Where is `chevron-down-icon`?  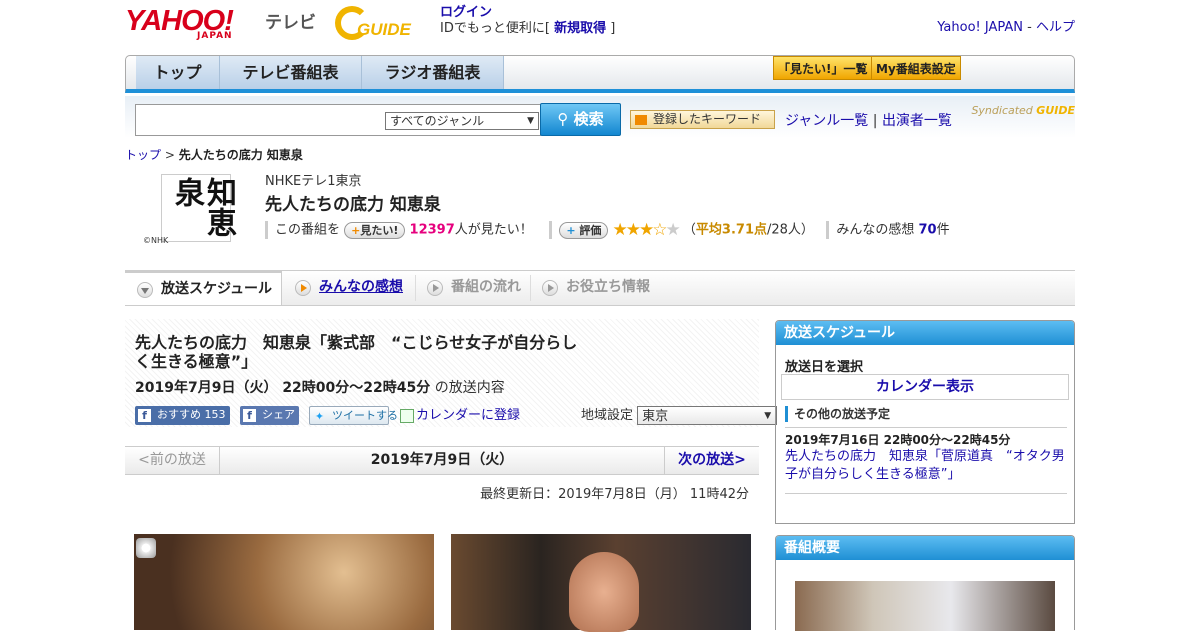
chevron-down-icon is located at coordinates (145, 290).